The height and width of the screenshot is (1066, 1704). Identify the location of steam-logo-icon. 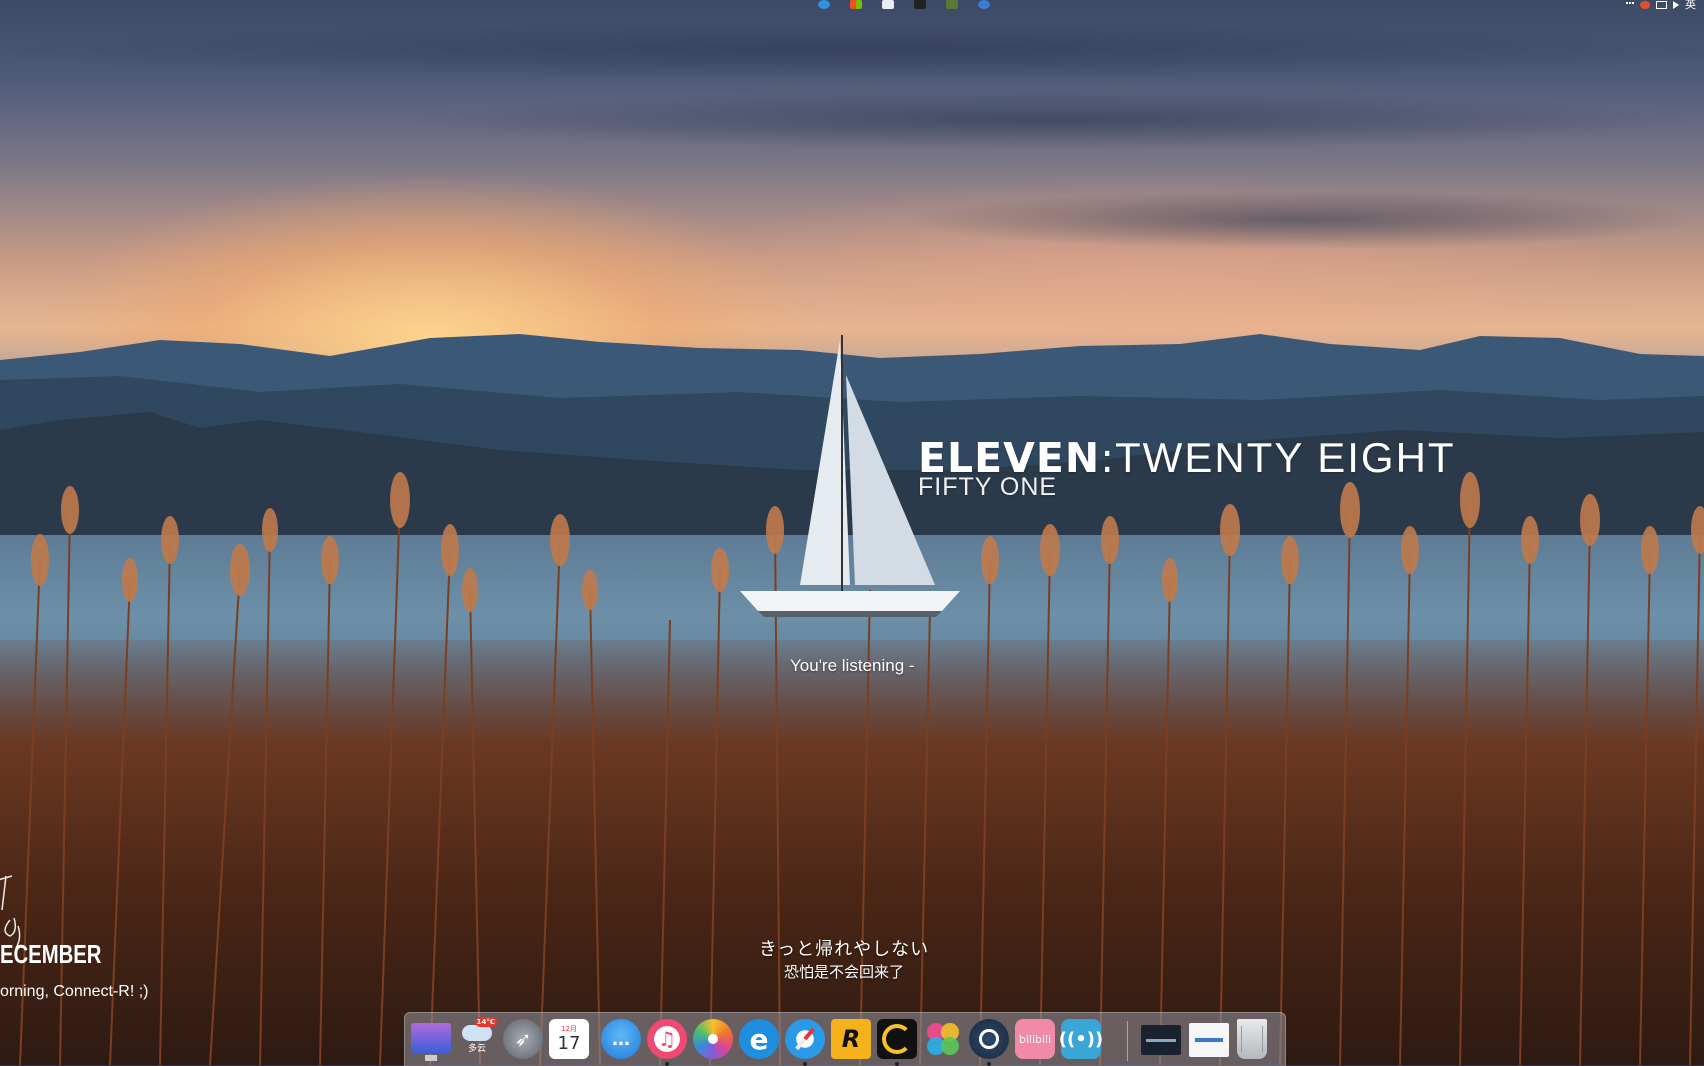
(989, 1039).